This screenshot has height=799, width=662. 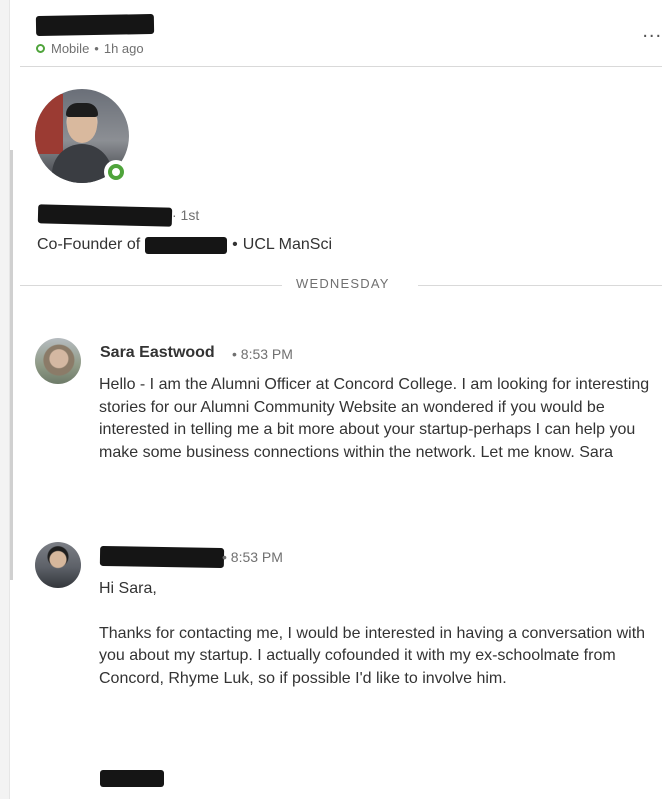 What do you see at coordinates (151, 285) in the screenshot?
I see `day-divider-left` at bounding box center [151, 285].